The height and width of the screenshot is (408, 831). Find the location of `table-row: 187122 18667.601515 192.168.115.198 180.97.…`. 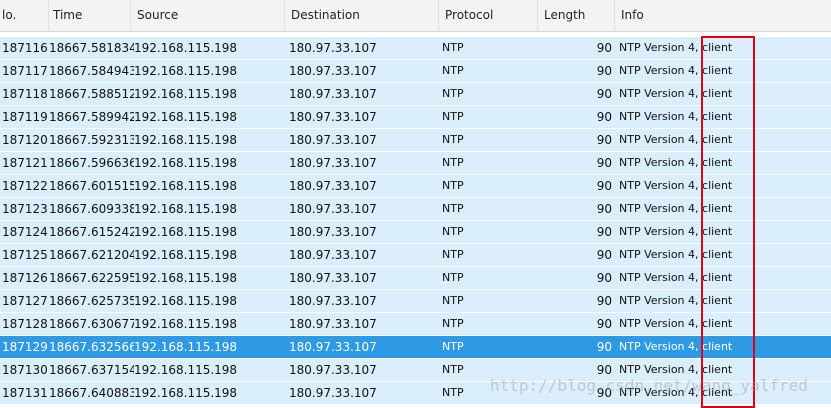

table-row: 187122 18667.601515 192.168.115.198 180.97.… is located at coordinates (415, 186).